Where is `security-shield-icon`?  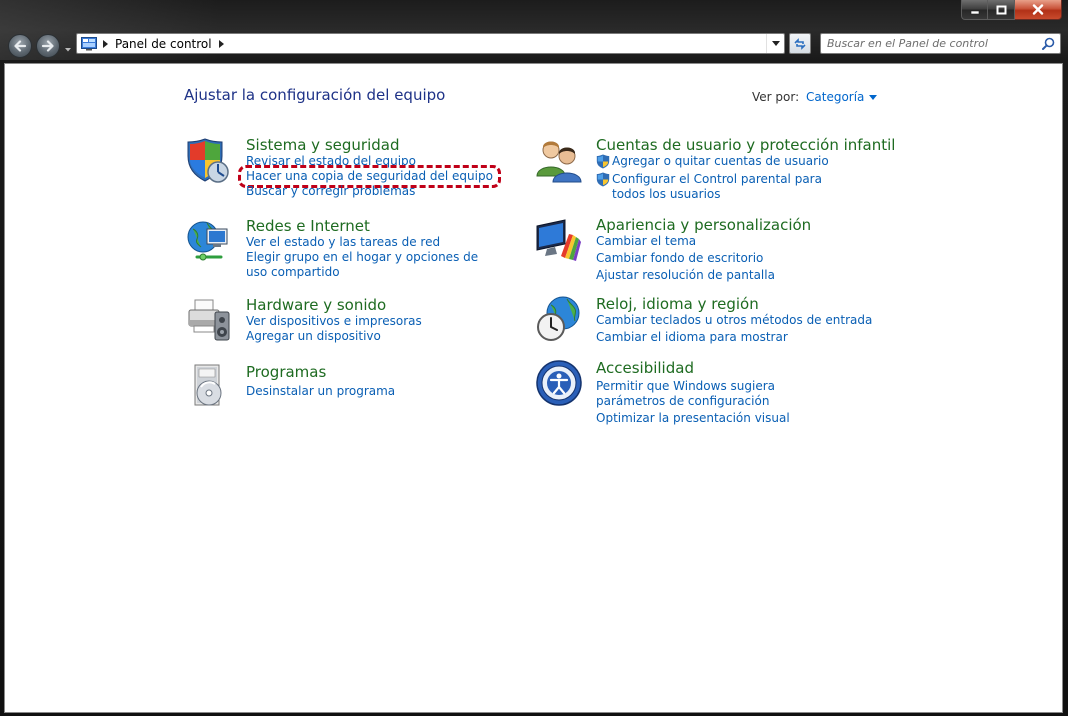
security-shield-icon is located at coordinates (209, 160).